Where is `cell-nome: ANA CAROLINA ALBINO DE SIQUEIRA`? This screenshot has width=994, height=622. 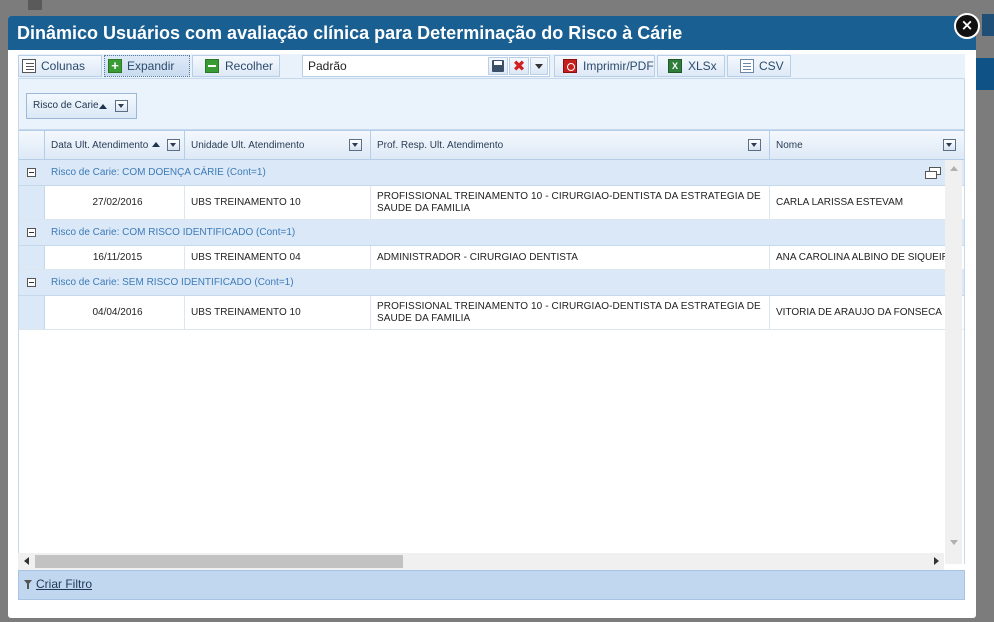 cell-nome: ANA CAROLINA ALBINO DE SIQUEIRA is located at coordinates (867, 257).